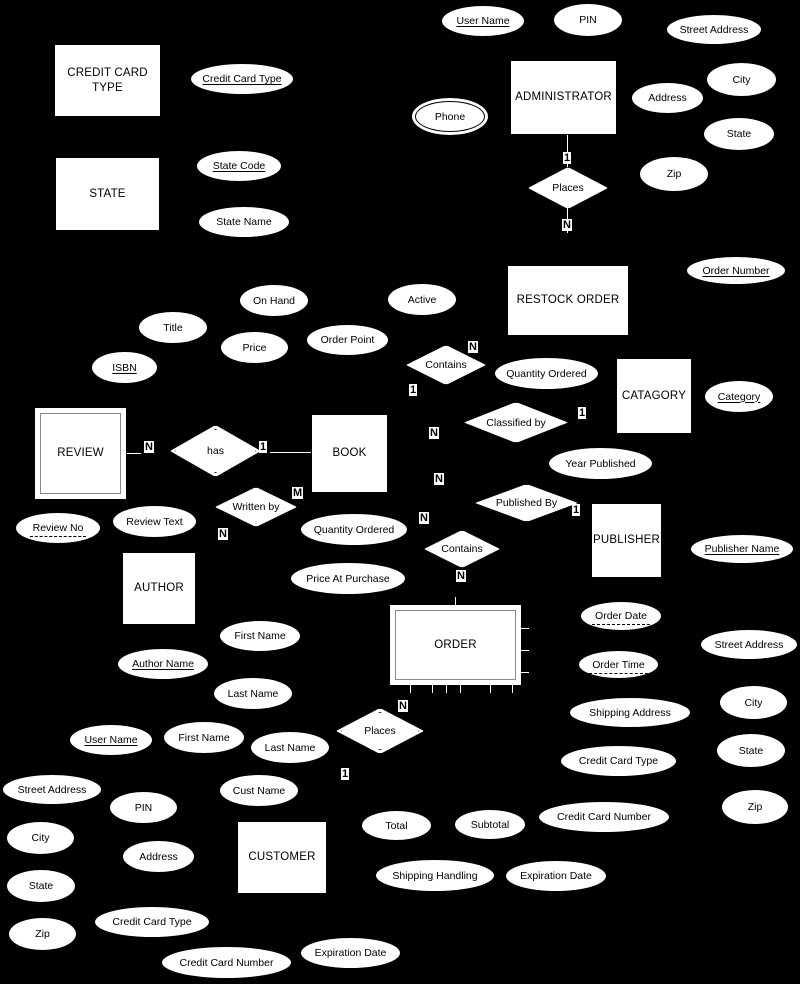 The height and width of the screenshot is (984, 800). Describe the element at coordinates (242, 79) in the screenshot. I see `attribute-credit-card-type: Credit Card Type` at that location.